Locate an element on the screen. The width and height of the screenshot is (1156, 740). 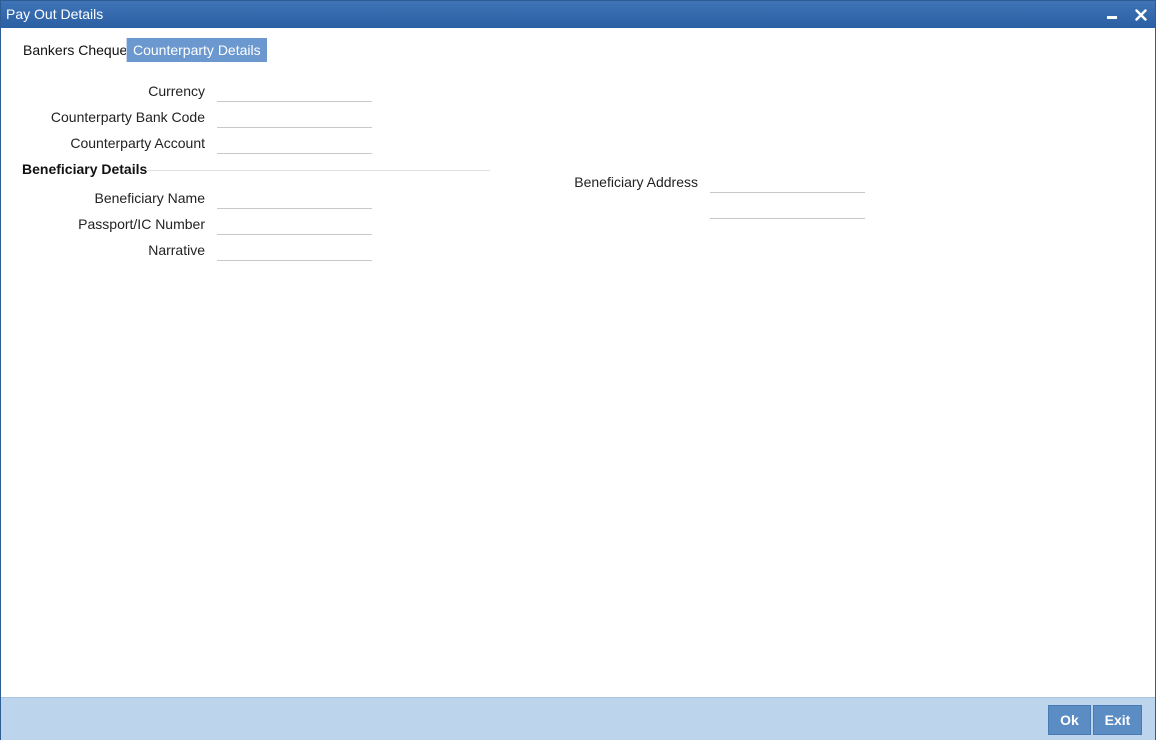
exit-button: Exit is located at coordinates (1117, 720).